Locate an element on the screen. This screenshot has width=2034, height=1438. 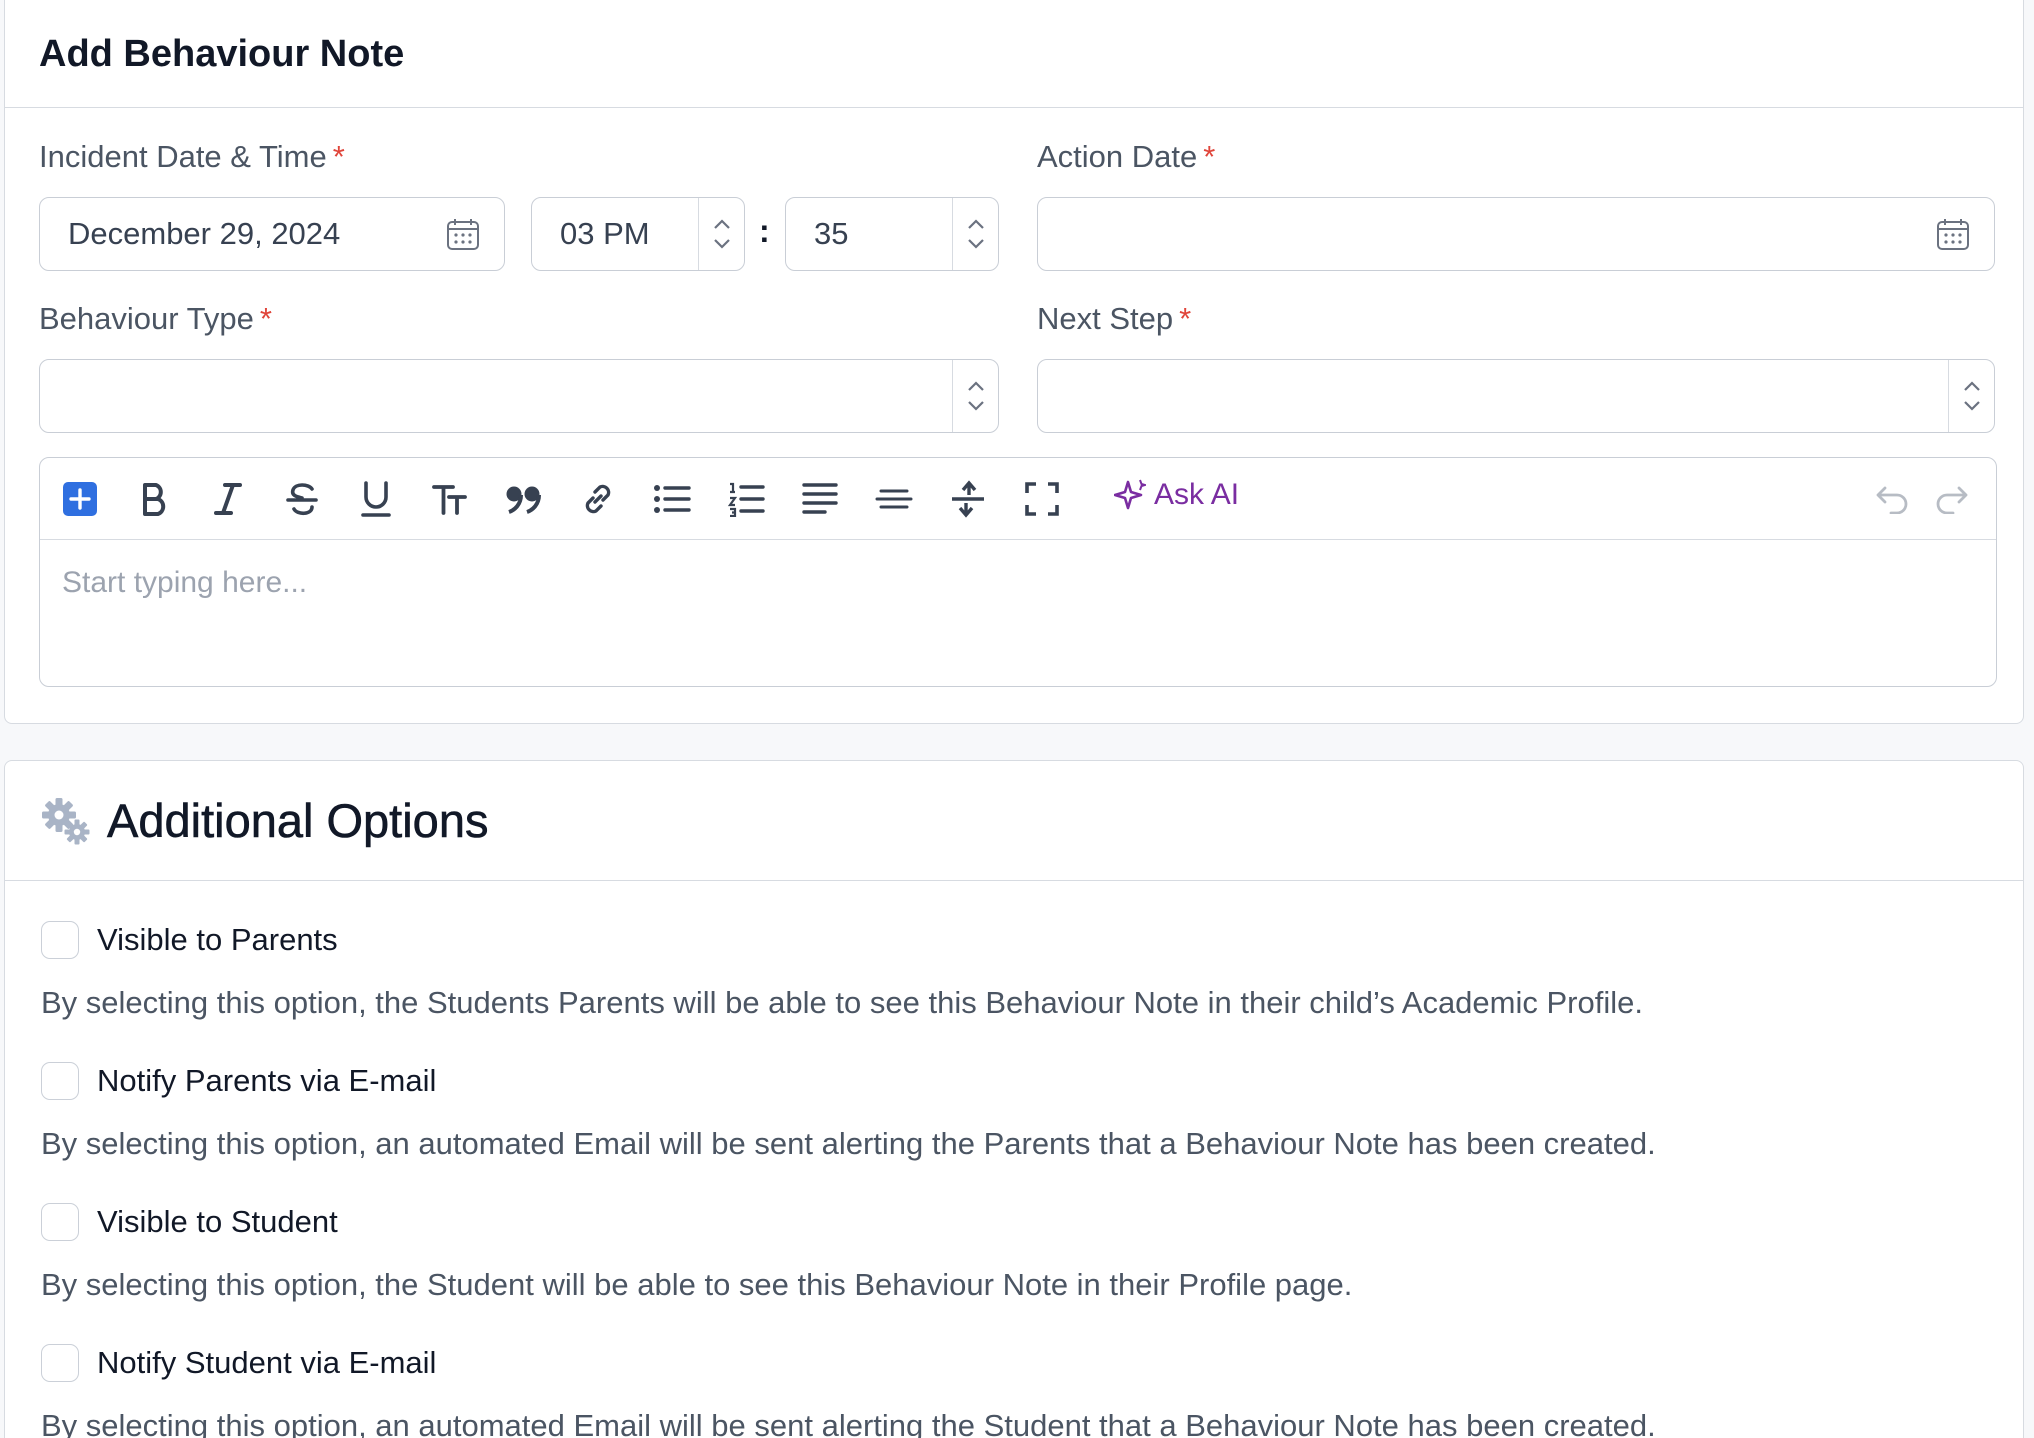
plus-square-icon is located at coordinates (80, 499).